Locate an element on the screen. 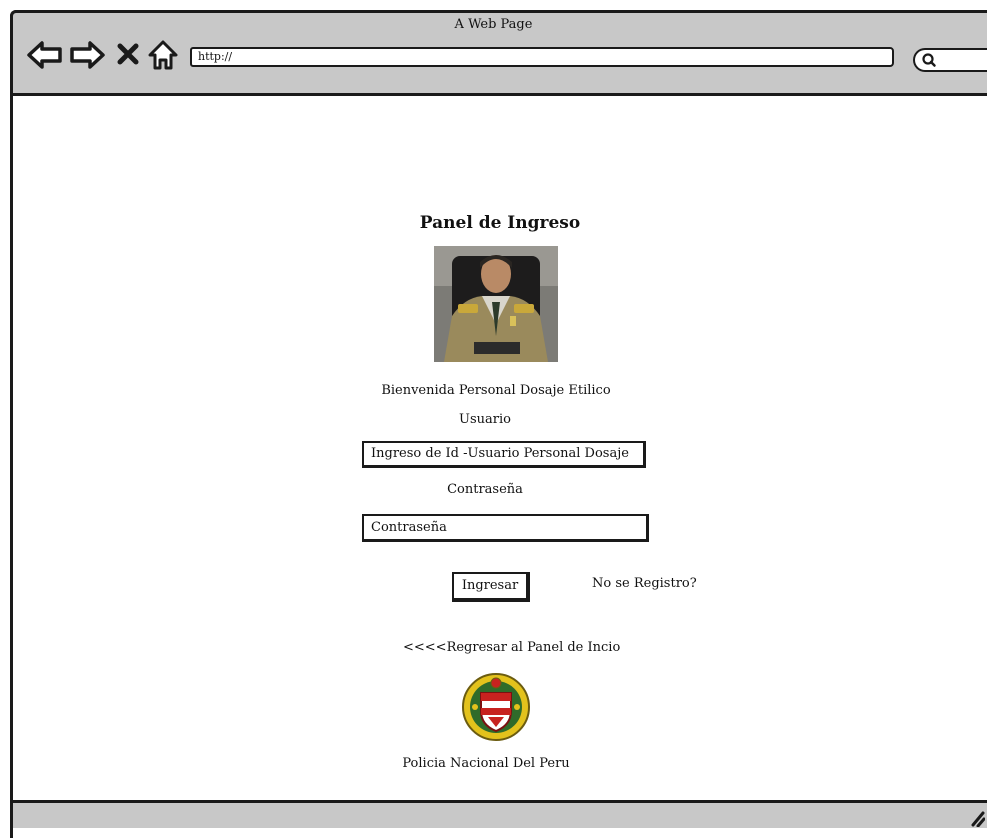 This screenshot has height=838, width=987. back-arrow-icon is located at coordinates (45, 55).